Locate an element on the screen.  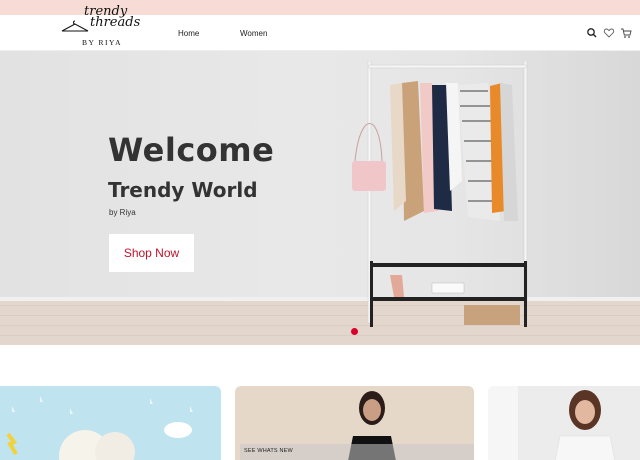
promo-image-kids is located at coordinates (99, 428).